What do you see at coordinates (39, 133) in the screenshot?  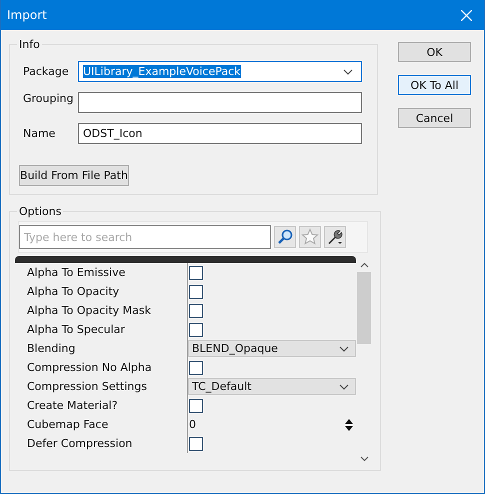 I see `field-label: Name` at bounding box center [39, 133].